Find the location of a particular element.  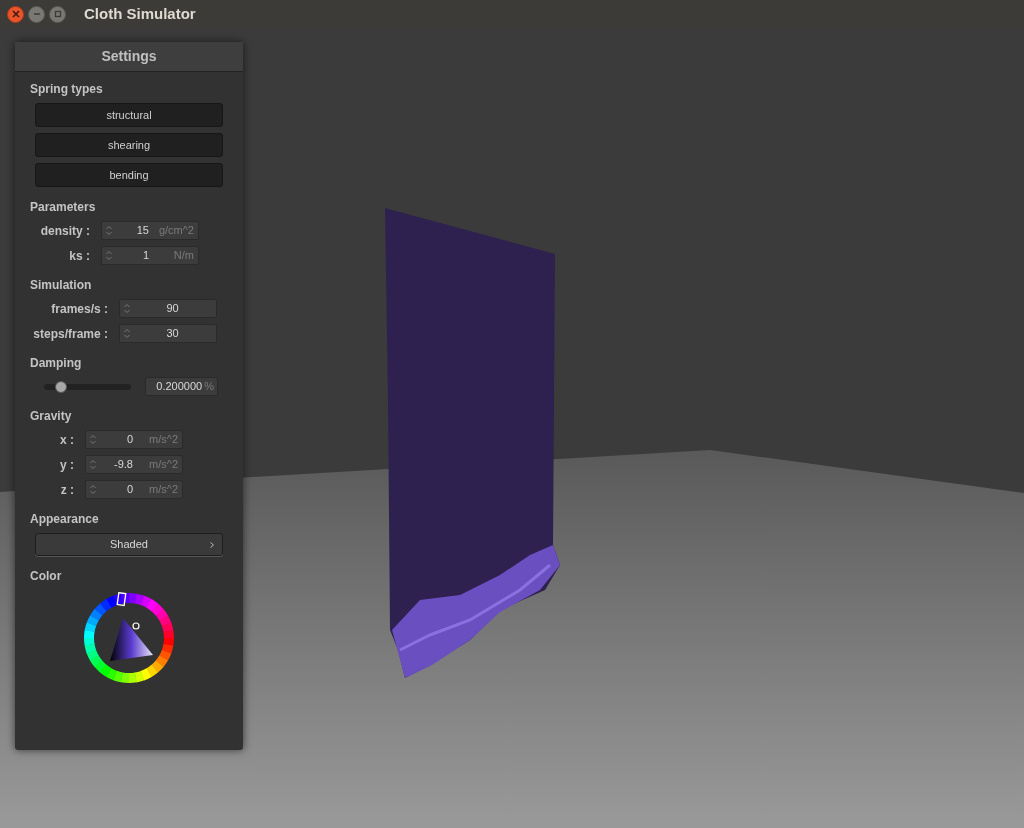

minimize-button is located at coordinates (36, 14).